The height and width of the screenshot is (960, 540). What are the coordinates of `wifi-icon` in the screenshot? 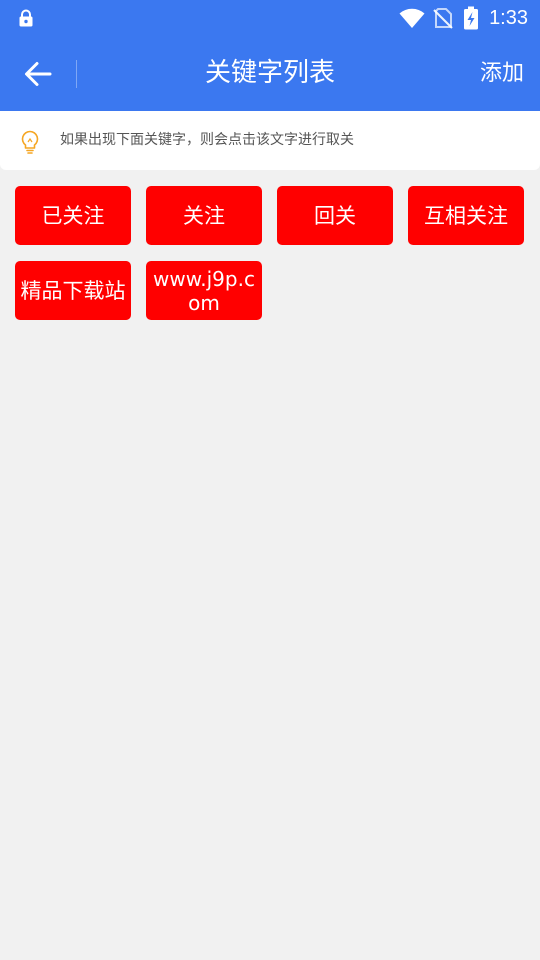 It's located at (412, 18).